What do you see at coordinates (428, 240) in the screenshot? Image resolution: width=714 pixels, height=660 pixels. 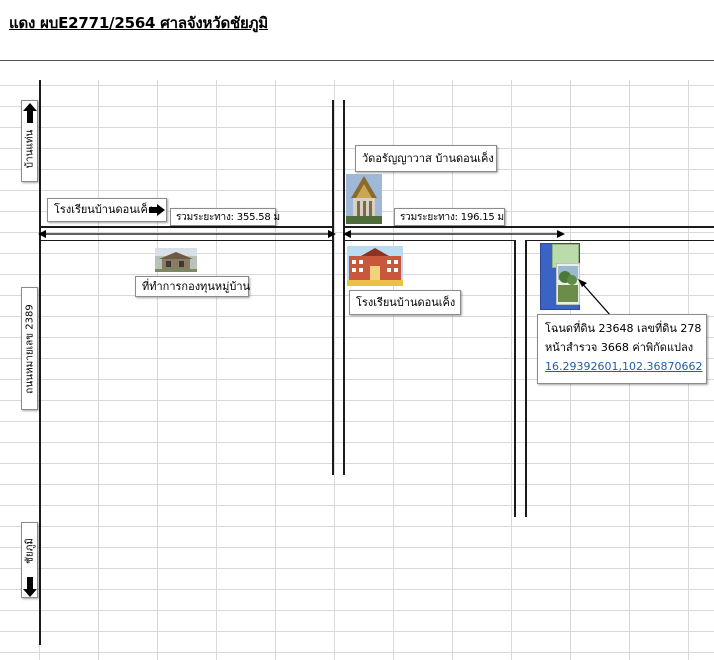 I see `road-right-segment-a` at bounding box center [428, 240].